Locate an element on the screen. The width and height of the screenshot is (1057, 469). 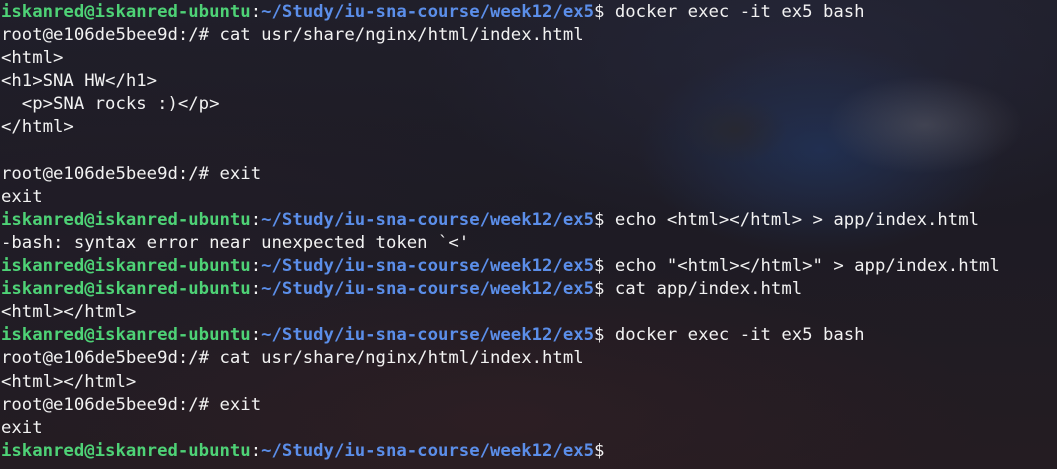
output-line: <html> is located at coordinates (529, 58).